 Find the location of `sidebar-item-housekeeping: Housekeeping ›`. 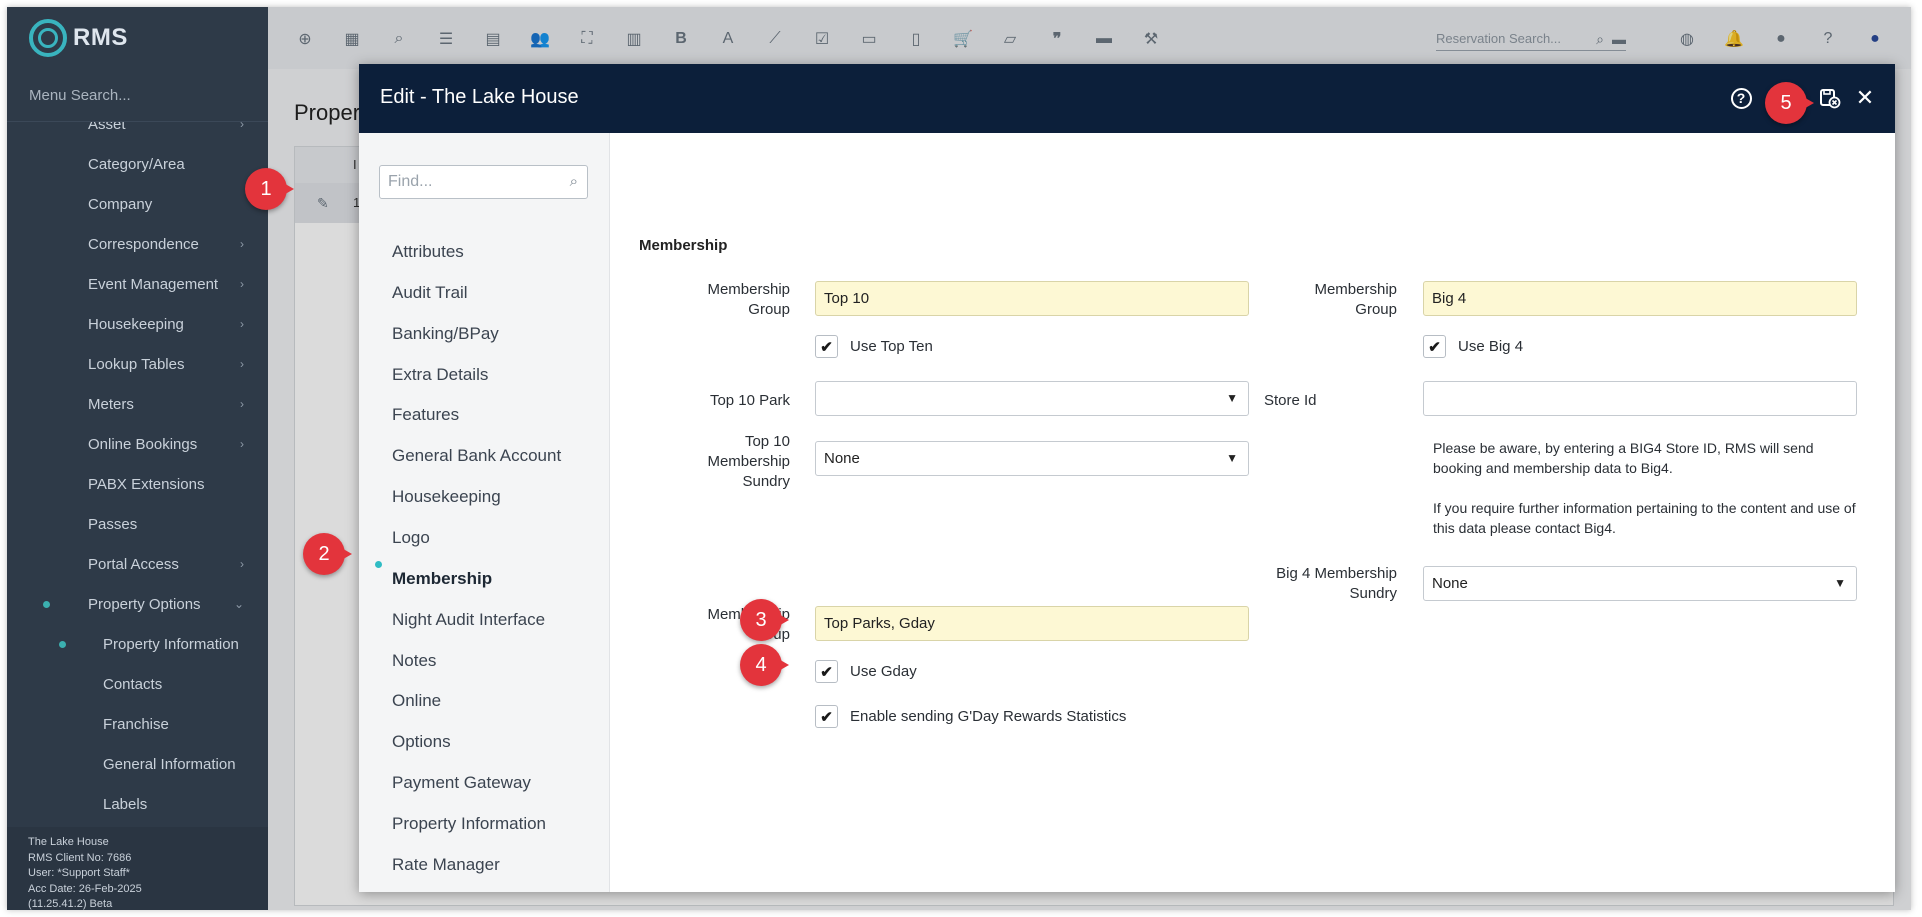

sidebar-item-housekeeping: Housekeeping › is located at coordinates (137, 324).